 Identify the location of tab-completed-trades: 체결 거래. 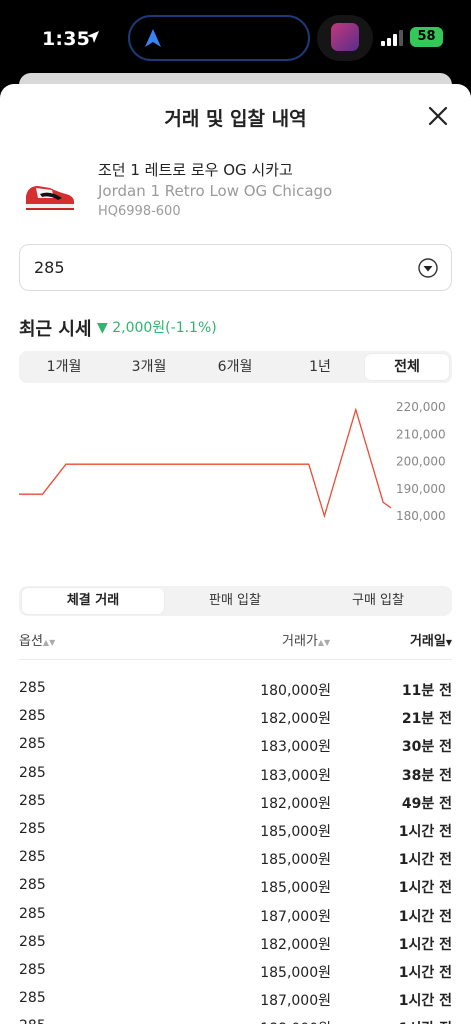
(93, 601).